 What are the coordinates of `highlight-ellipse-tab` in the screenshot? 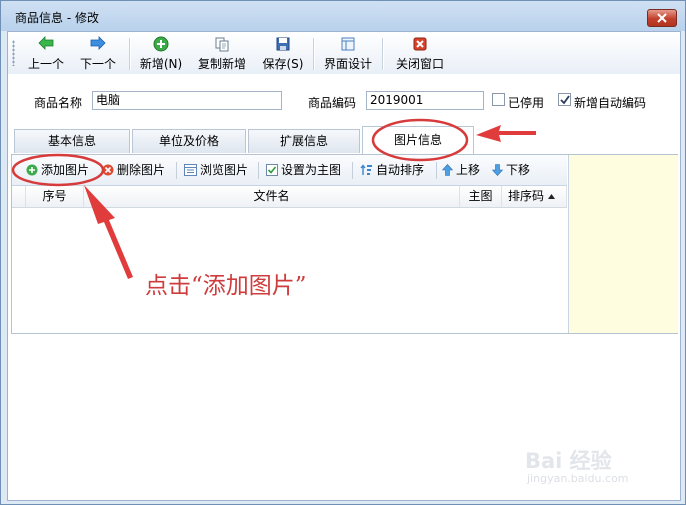 It's located at (420, 140).